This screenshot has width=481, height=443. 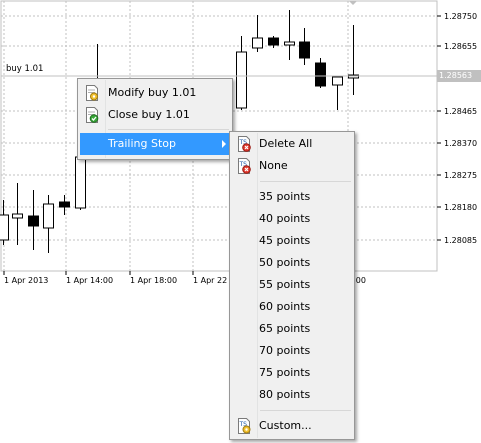 What do you see at coordinates (142, 143) in the screenshot?
I see `menu-item-label: Trailing Stop` at bounding box center [142, 143].